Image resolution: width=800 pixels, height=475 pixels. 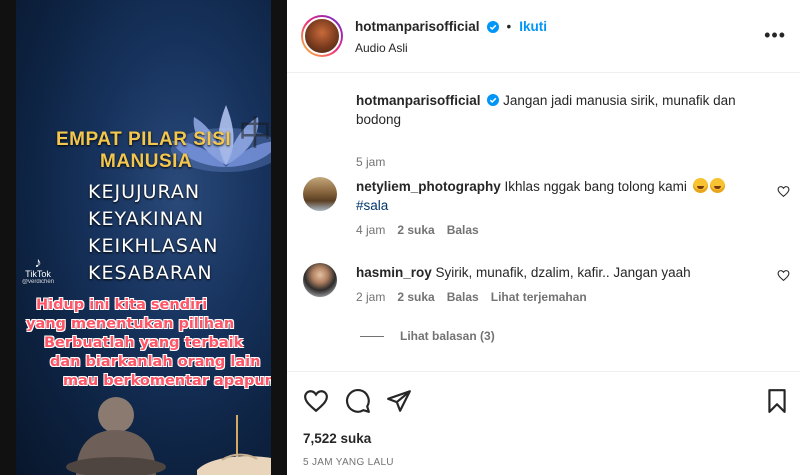 What do you see at coordinates (595, 186) in the screenshot?
I see `comment-text: Ikhlas nggak bang tolong kami` at bounding box center [595, 186].